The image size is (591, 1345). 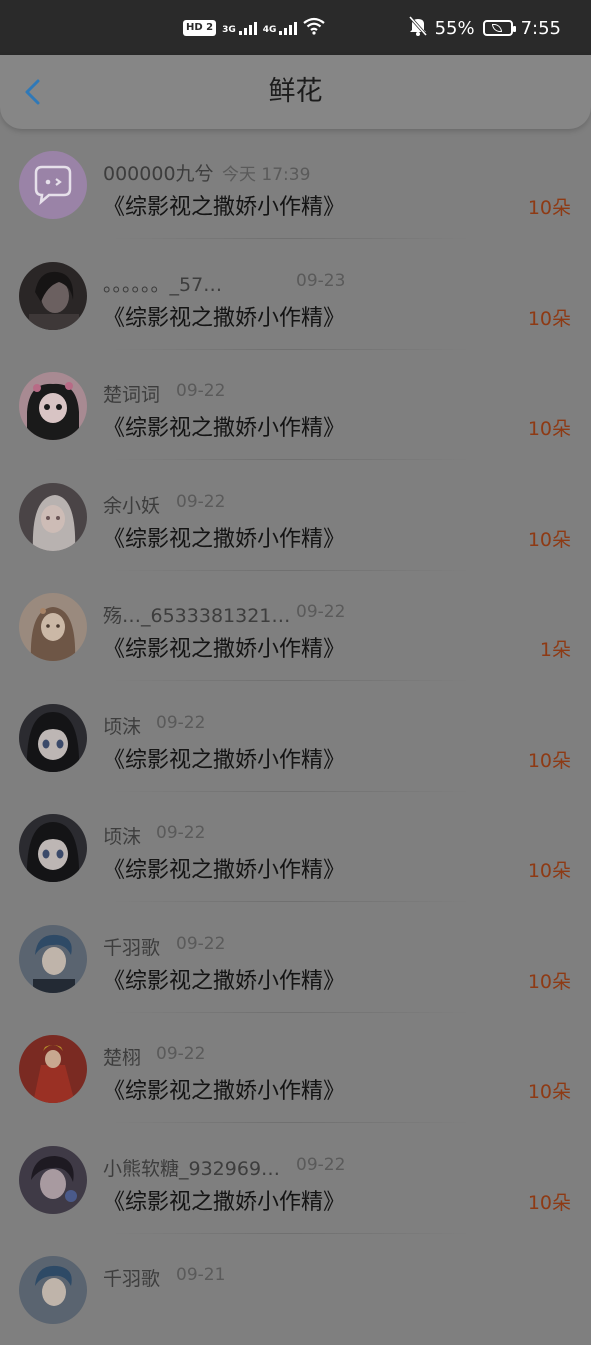 What do you see at coordinates (295, 1179) in the screenshot?
I see `list-item: 小熊软糖_932969… 09-22 《综影视之撒娇小作精》 10朵` at bounding box center [295, 1179].